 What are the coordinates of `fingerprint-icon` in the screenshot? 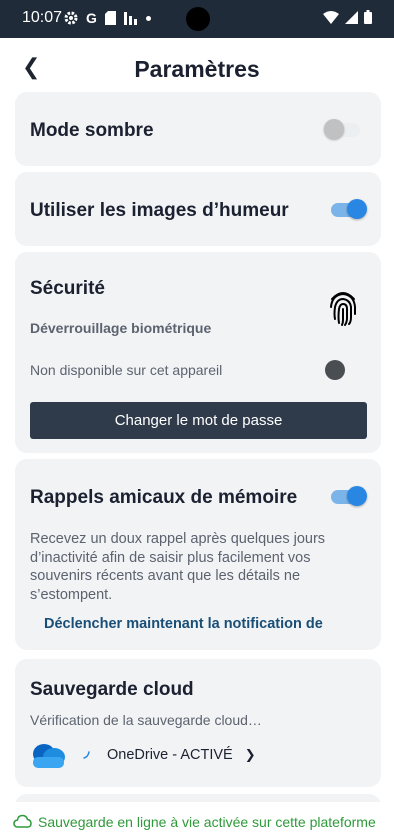 It's located at (343, 309).